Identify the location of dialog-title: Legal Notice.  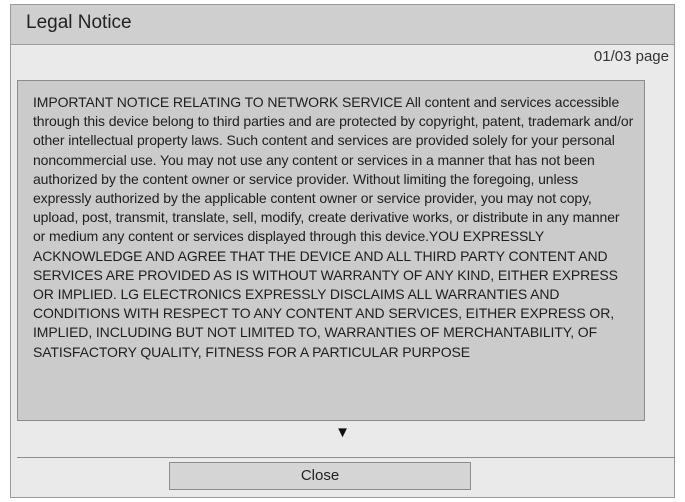
(79, 22).